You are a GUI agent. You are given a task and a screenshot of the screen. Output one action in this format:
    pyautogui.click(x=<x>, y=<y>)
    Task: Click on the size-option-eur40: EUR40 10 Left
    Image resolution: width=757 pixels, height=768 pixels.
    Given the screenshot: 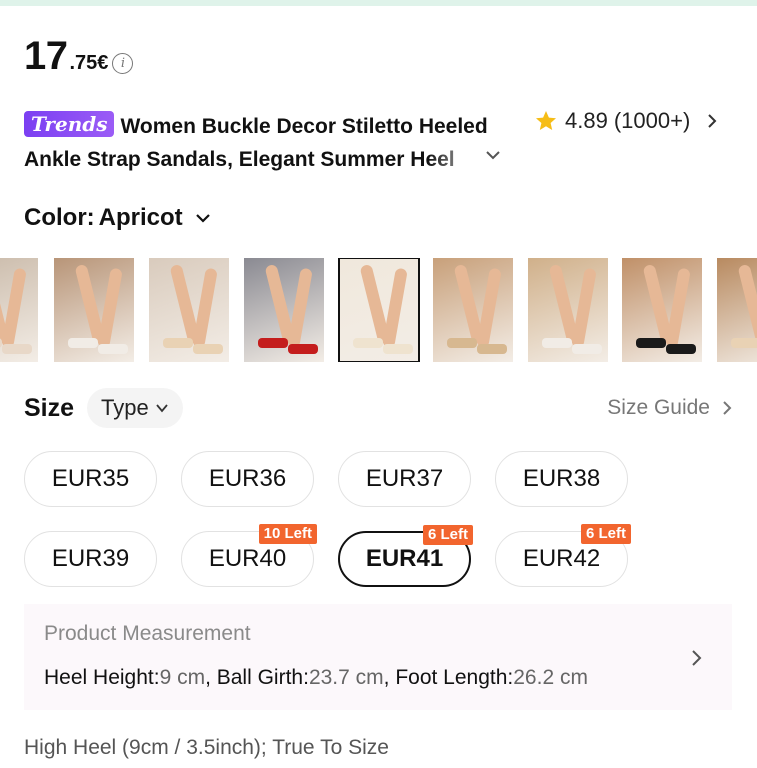 What is the action you would take?
    pyautogui.click(x=249, y=555)
    